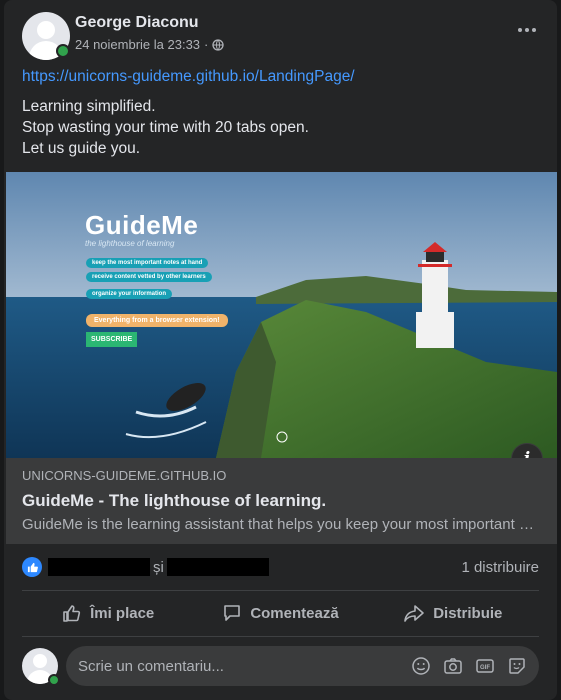 The height and width of the screenshot is (700, 561). Describe the element at coordinates (294, 613) in the screenshot. I see `comment-label: Comentează` at that location.